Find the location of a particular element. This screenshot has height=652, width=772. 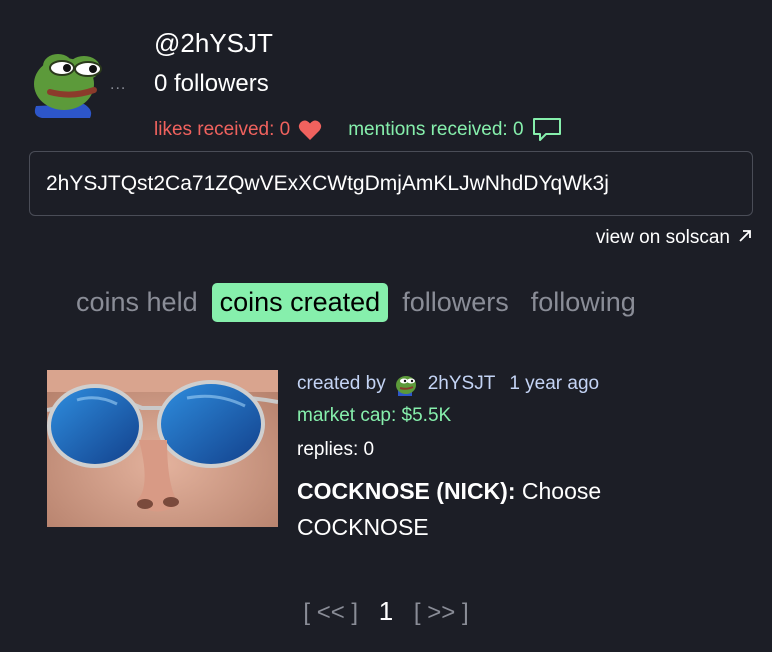

coin-name: COCKNOSE (NICK): is located at coordinates (406, 491).